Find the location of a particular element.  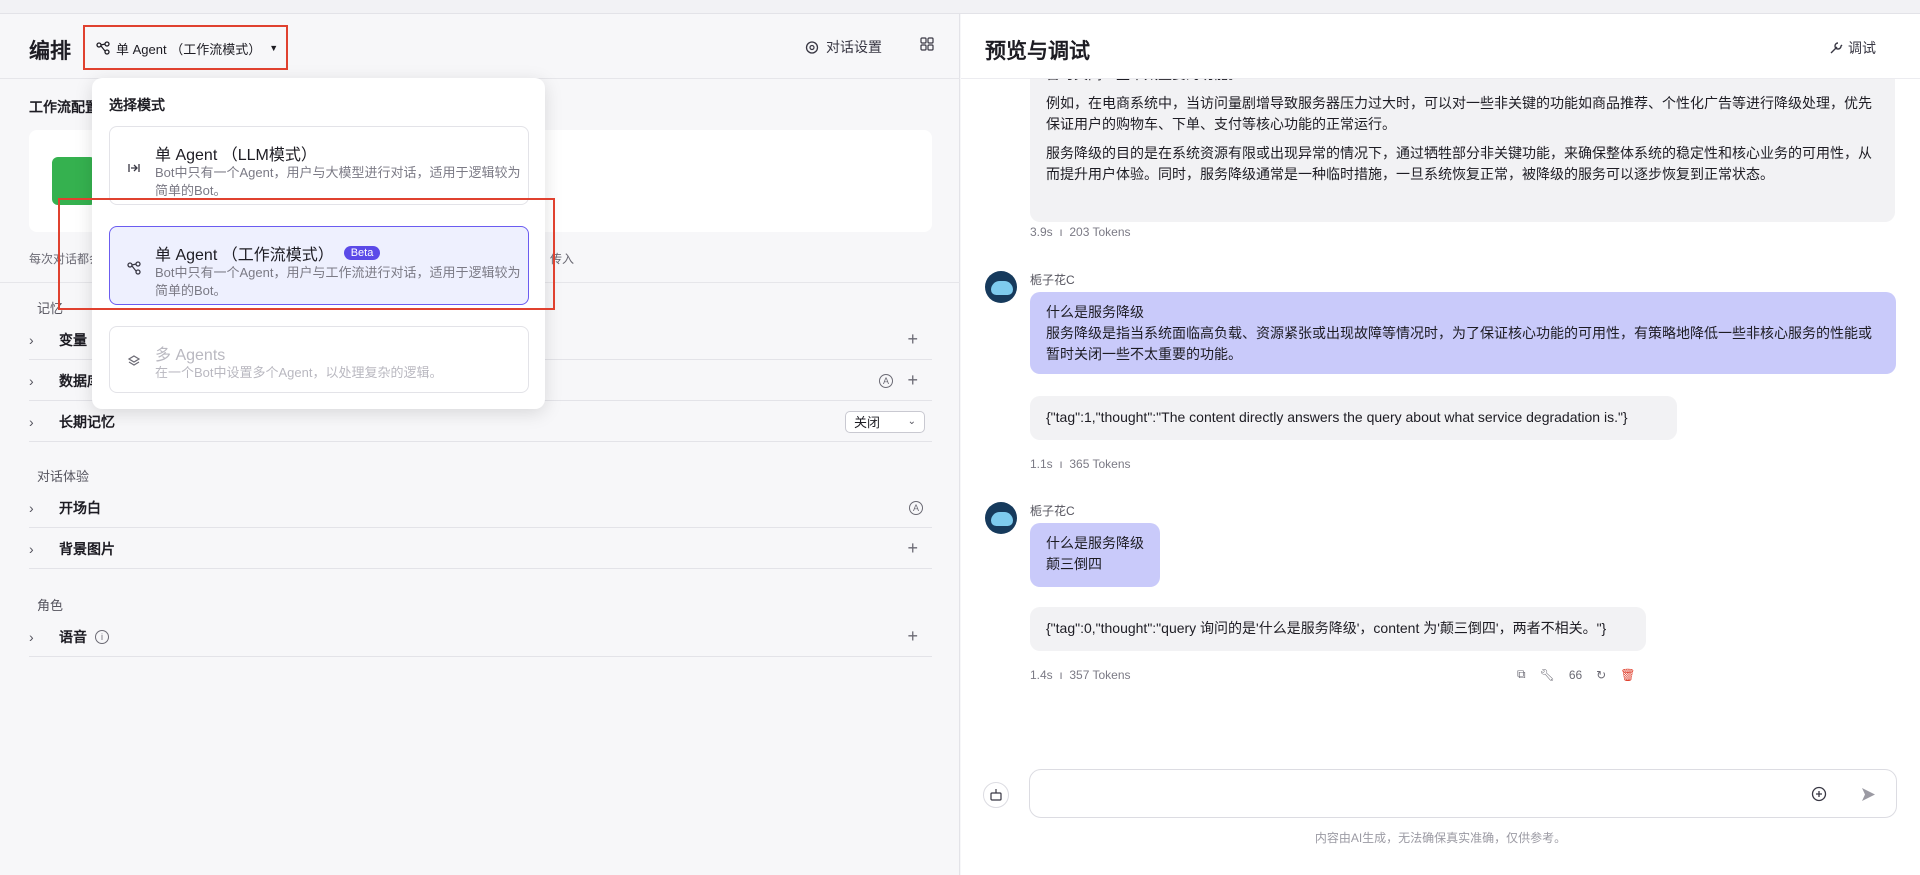

message-meta: 1.4s ı 357 Tokens is located at coordinates (1080, 675).